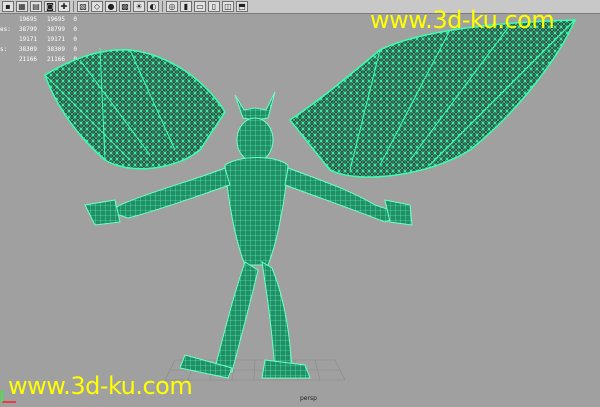 This screenshot has width=600, height=407. I want to click on axis-gizmo, so click(8, 396).